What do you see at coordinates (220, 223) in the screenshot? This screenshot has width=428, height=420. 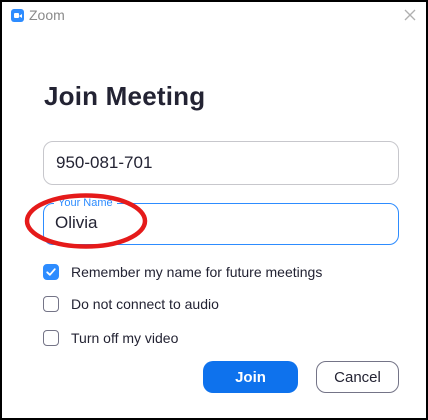 I see `your-name-input` at bounding box center [220, 223].